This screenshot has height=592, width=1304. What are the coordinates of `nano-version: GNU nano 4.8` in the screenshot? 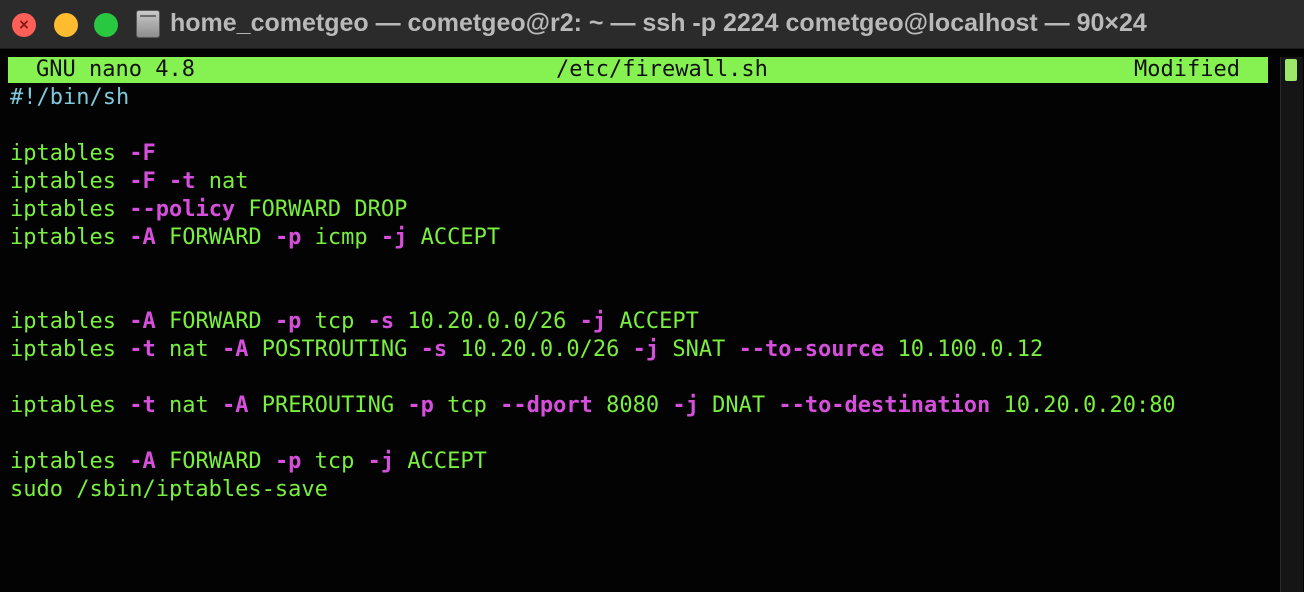 It's located at (115, 69).